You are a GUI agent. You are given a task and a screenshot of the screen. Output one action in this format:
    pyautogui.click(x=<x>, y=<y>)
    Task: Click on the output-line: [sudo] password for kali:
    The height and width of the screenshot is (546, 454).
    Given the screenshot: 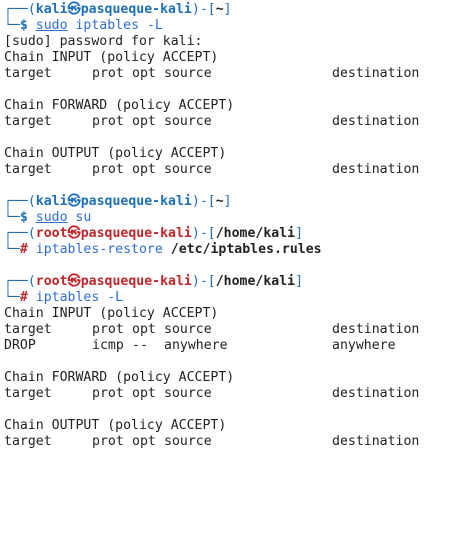 What is the action you would take?
    pyautogui.click(x=103, y=41)
    